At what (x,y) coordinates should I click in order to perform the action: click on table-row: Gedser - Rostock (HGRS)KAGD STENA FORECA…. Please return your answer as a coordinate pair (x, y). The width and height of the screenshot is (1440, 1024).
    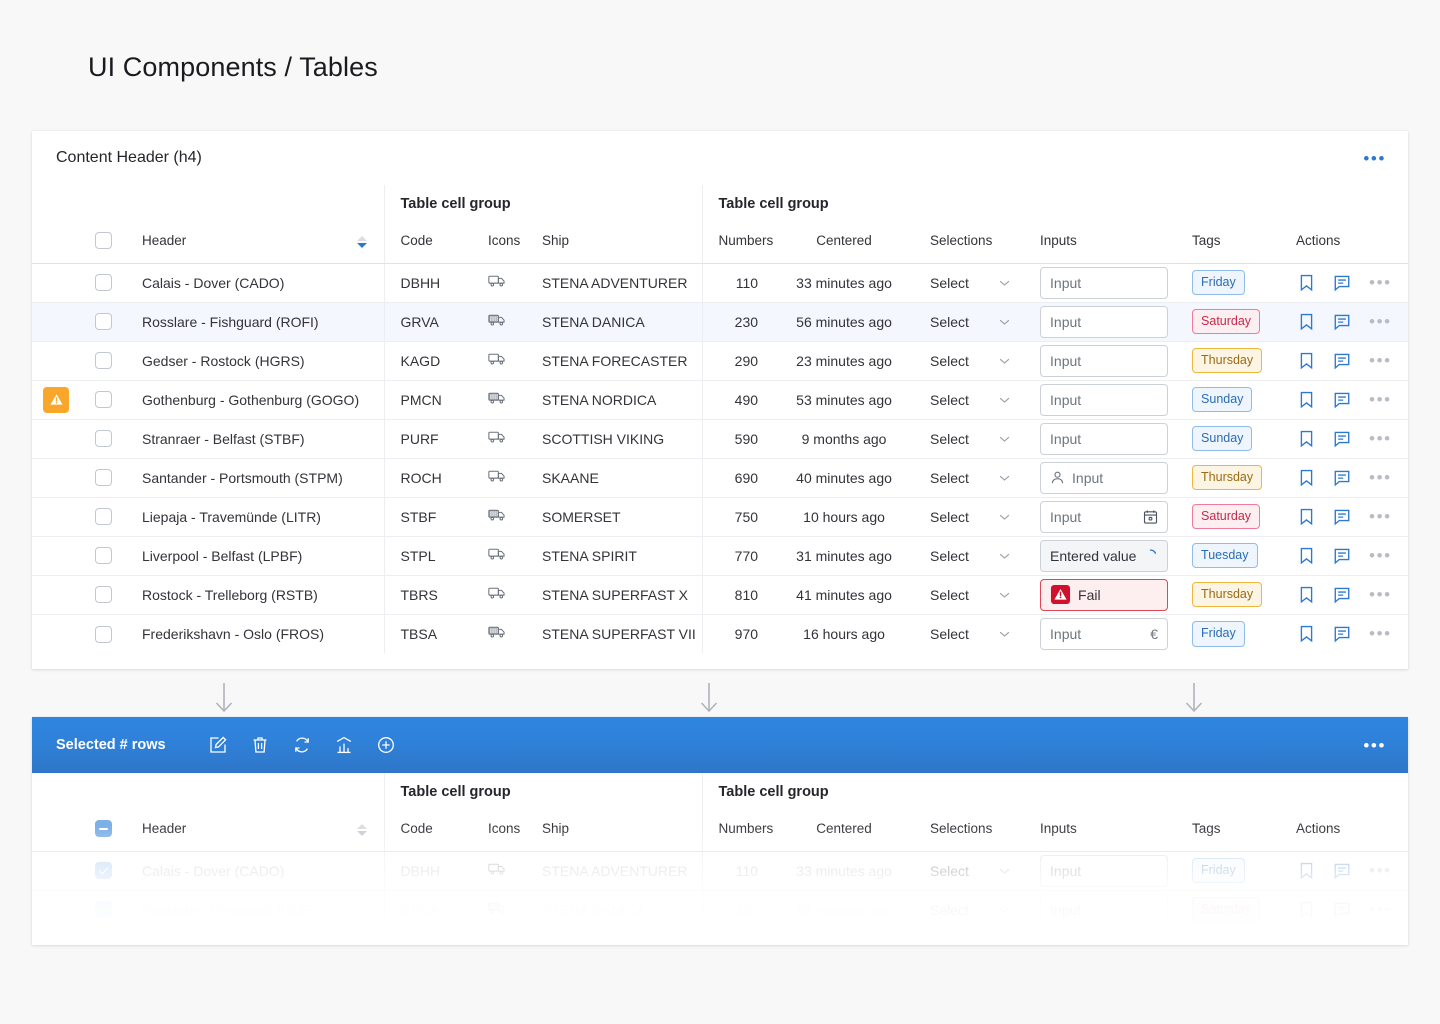
    Looking at the image, I should click on (720, 936).